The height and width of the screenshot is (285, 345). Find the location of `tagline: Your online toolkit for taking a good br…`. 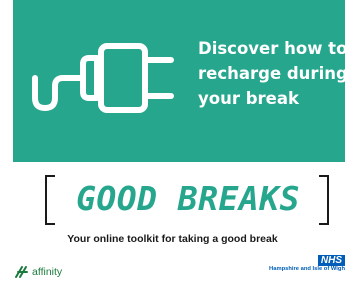

tagline: Your online toolkit for taking a good br… is located at coordinates (172, 239).